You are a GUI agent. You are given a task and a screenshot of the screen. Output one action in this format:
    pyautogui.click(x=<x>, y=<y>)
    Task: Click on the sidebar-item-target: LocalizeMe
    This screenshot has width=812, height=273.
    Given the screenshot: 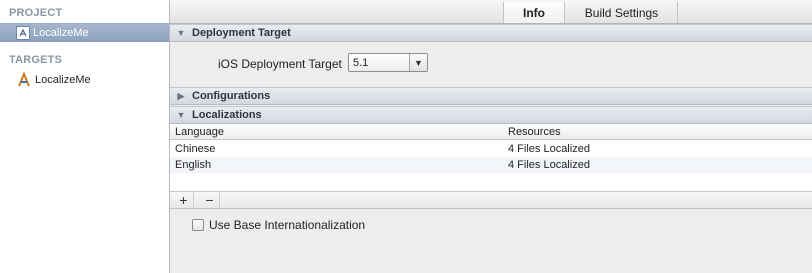 What is the action you would take?
    pyautogui.click(x=84, y=79)
    